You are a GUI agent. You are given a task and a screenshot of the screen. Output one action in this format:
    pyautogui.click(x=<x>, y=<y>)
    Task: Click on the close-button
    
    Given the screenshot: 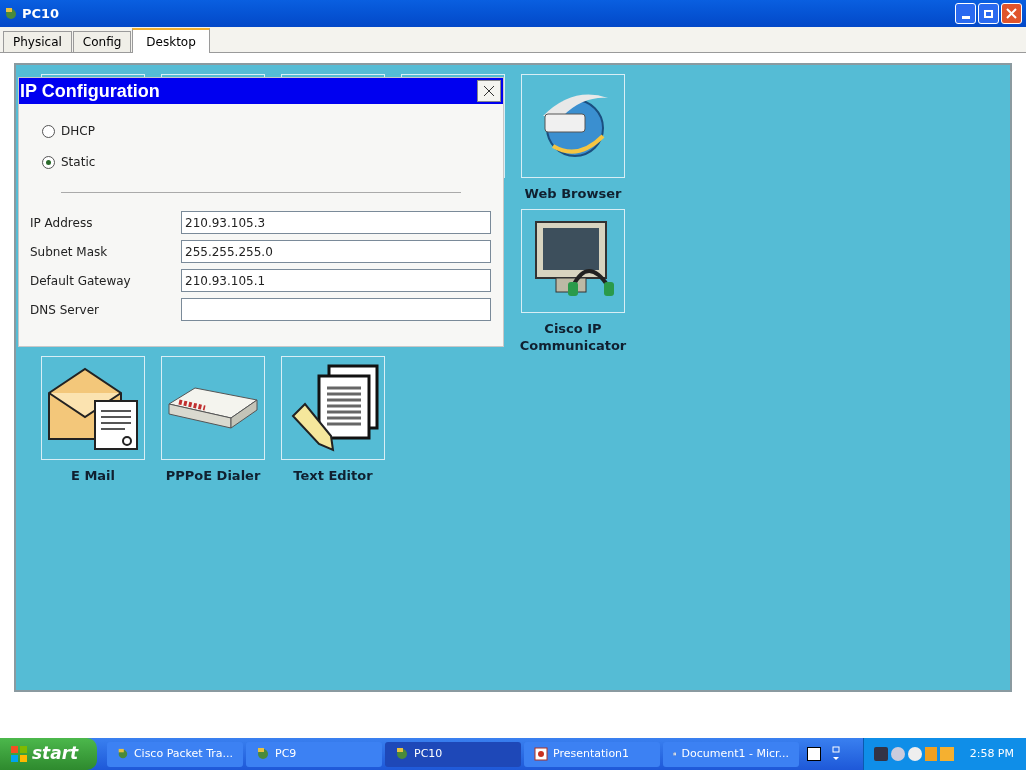 What is the action you would take?
    pyautogui.click(x=1011, y=13)
    